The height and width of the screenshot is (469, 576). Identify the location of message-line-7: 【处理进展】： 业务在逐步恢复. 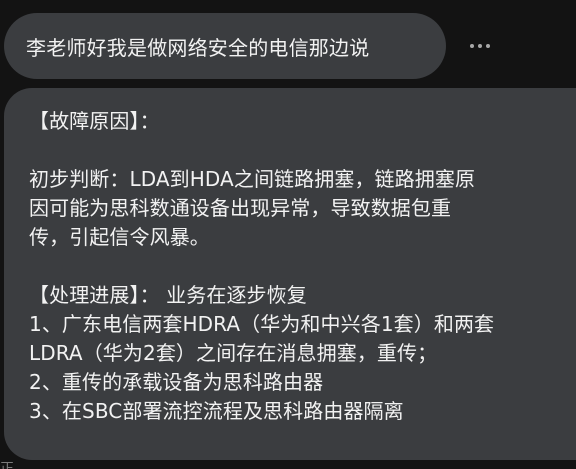
(168, 295).